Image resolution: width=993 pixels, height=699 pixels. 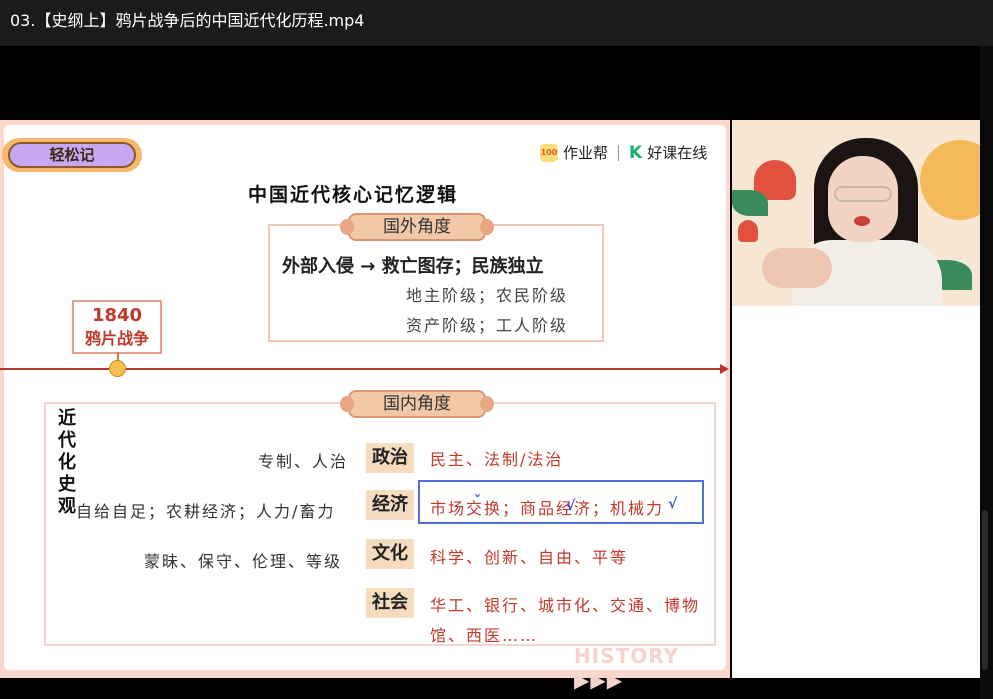 What do you see at coordinates (206, 511) in the screenshot?
I see `row-economy-left: 自给自足；农耕经济；人力/畜力` at bounding box center [206, 511].